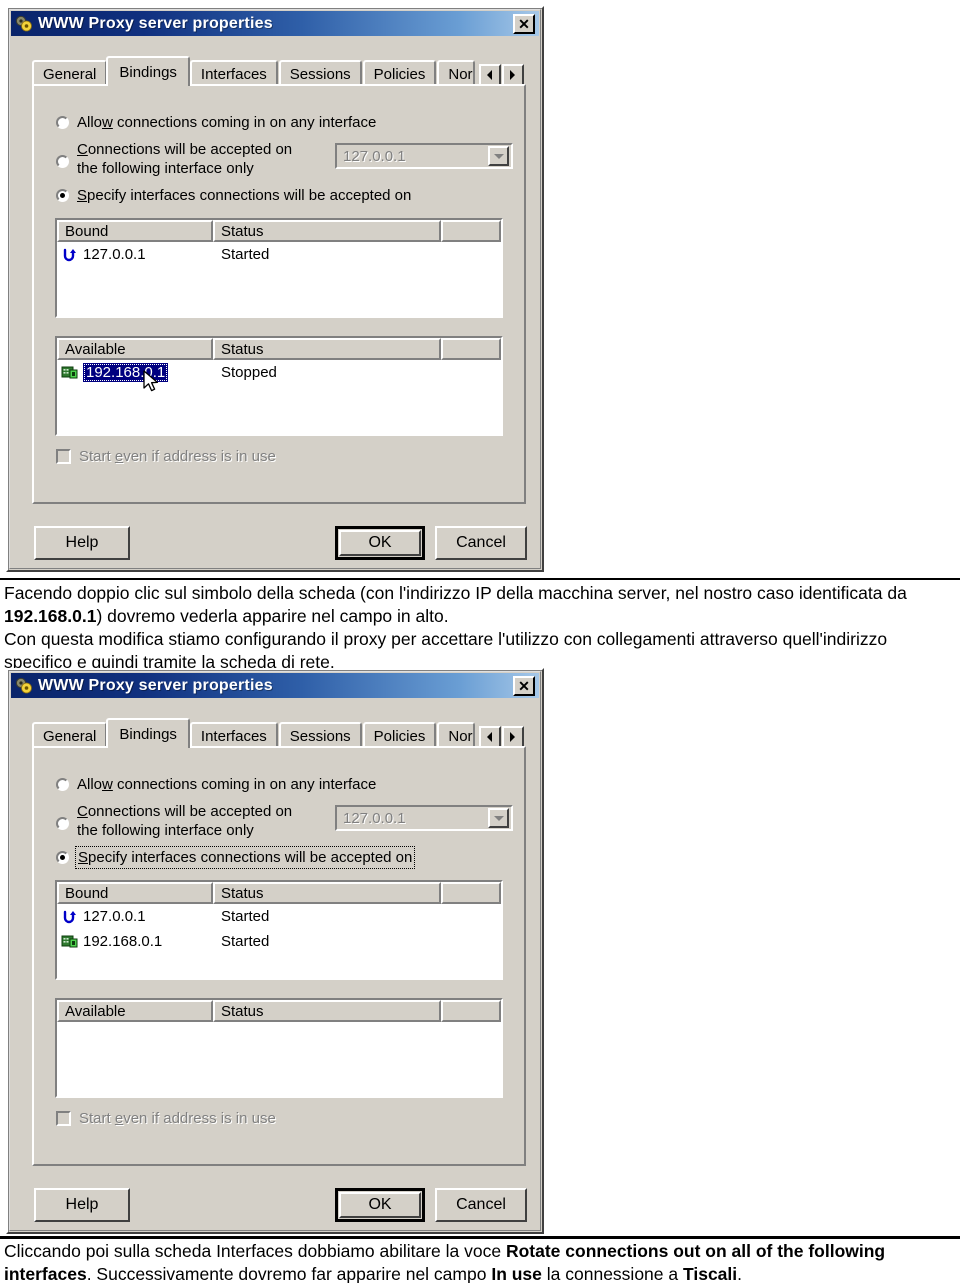 Image resolution: width=960 pixels, height=1283 pixels. Describe the element at coordinates (82, 543) in the screenshot. I see `help-button-1: Help` at that location.